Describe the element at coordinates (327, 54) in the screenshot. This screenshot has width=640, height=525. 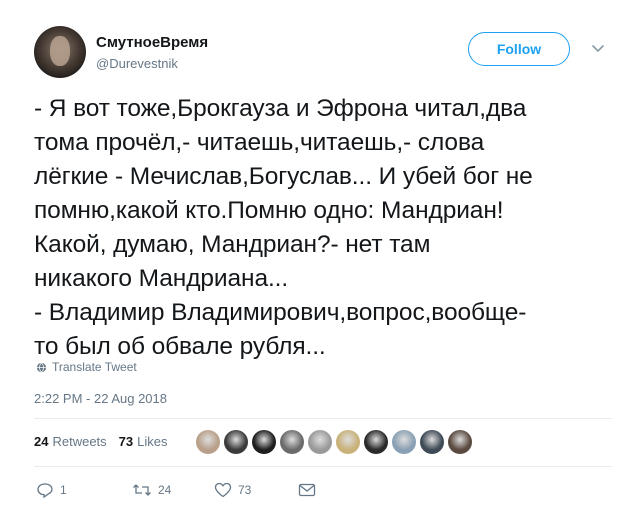
I see `tweet-header: СмутноеВремя @Durevestnik Follow` at that location.